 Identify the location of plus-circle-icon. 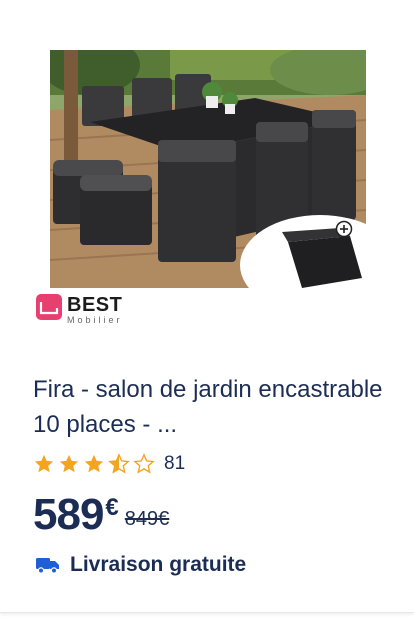
(344, 229).